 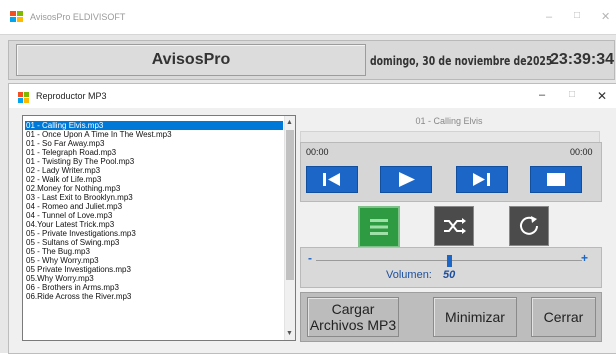 I want to click on outer-minimize-button: –, so click(x=549, y=17).